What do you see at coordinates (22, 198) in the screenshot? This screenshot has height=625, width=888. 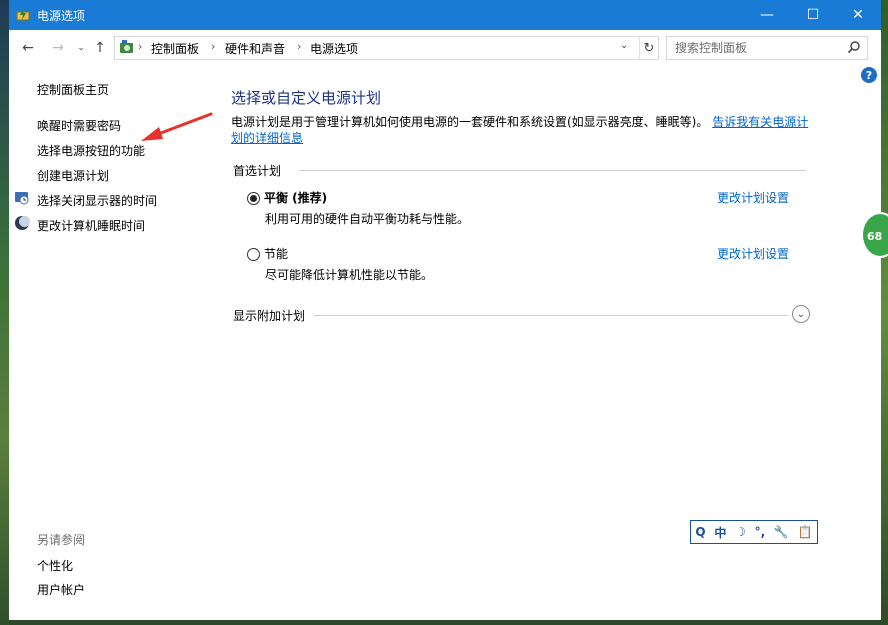 I see `monitor-clock-icon` at bounding box center [22, 198].